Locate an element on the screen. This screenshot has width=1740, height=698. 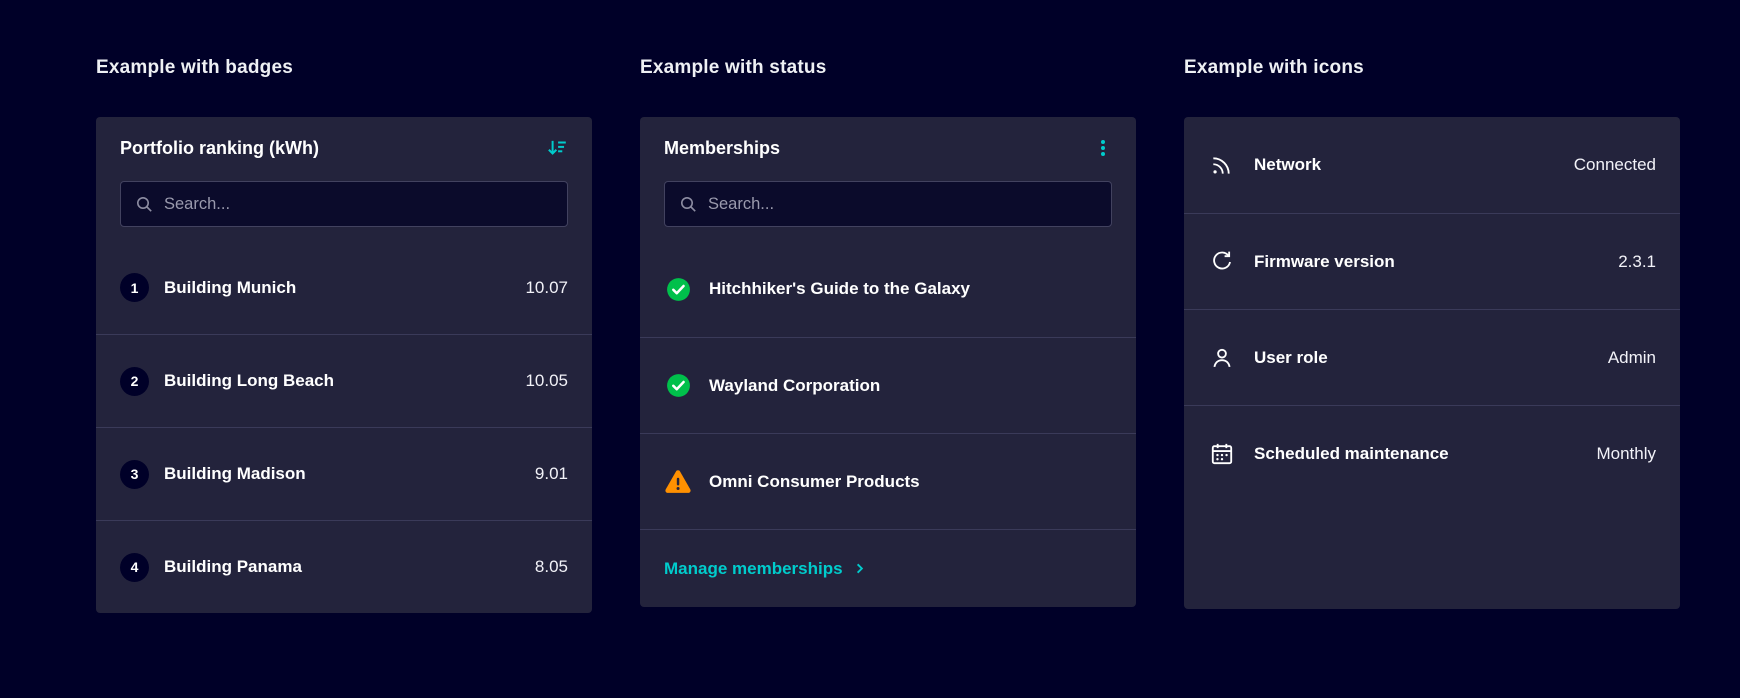
list-item: Scheduled maintenance Monthly is located at coordinates (1432, 453).